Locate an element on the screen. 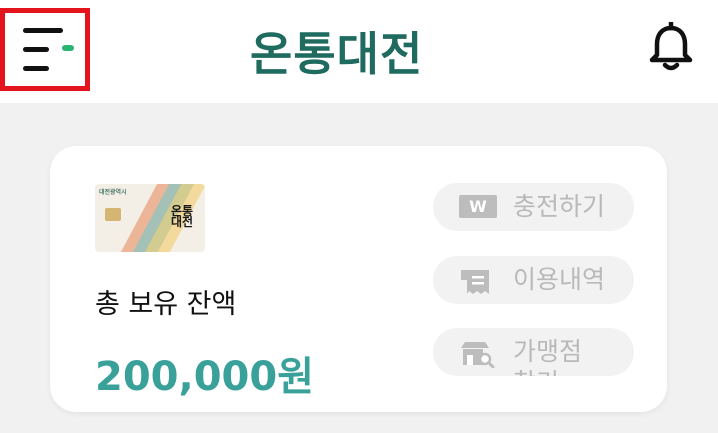  card-chip is located at coordinates (113, 214).